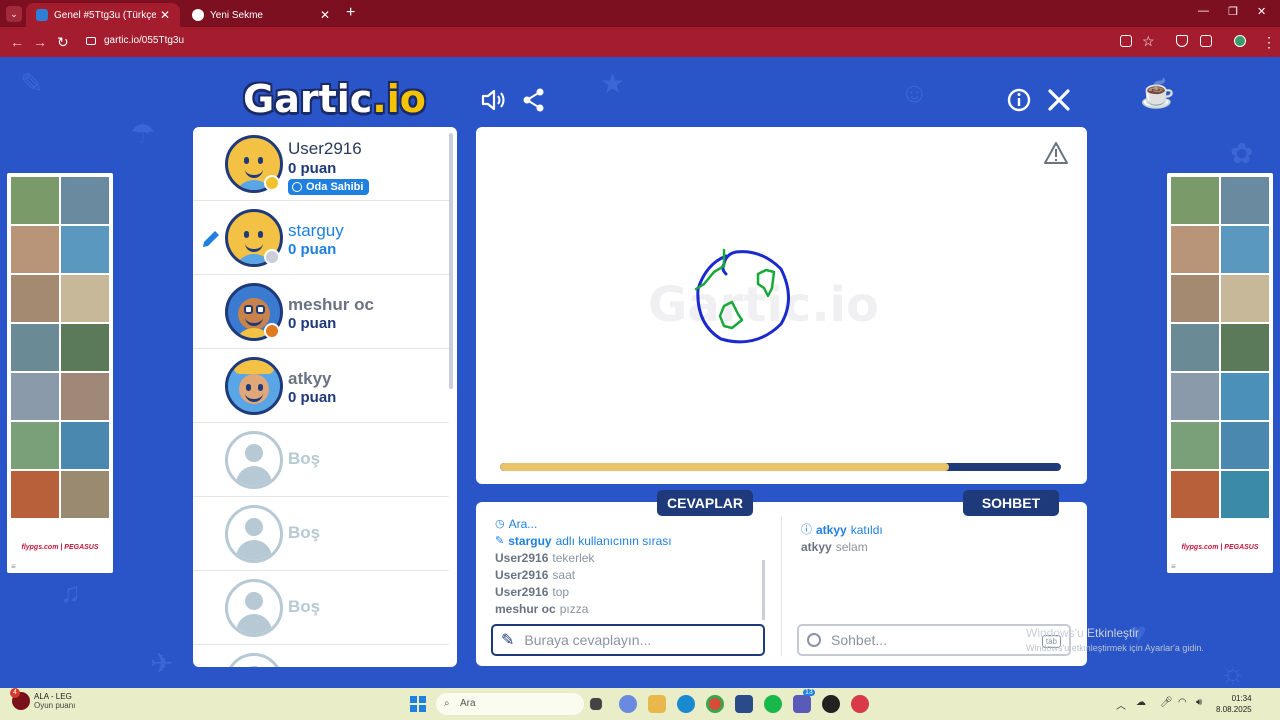 This screenshot has height=720, width=1280. Describe the element at coordinates (15, 693) in the screenshot. I see `notification-badge: 4` at that location.